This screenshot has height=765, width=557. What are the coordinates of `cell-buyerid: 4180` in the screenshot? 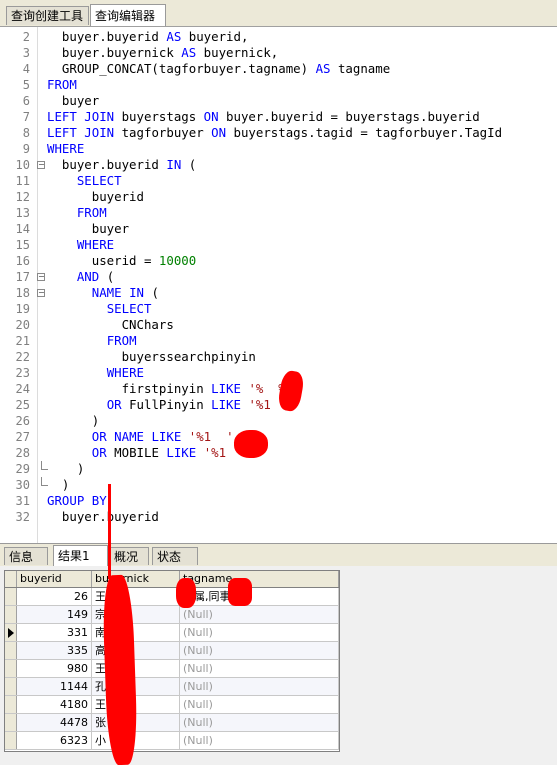 It's located at (54, 704).